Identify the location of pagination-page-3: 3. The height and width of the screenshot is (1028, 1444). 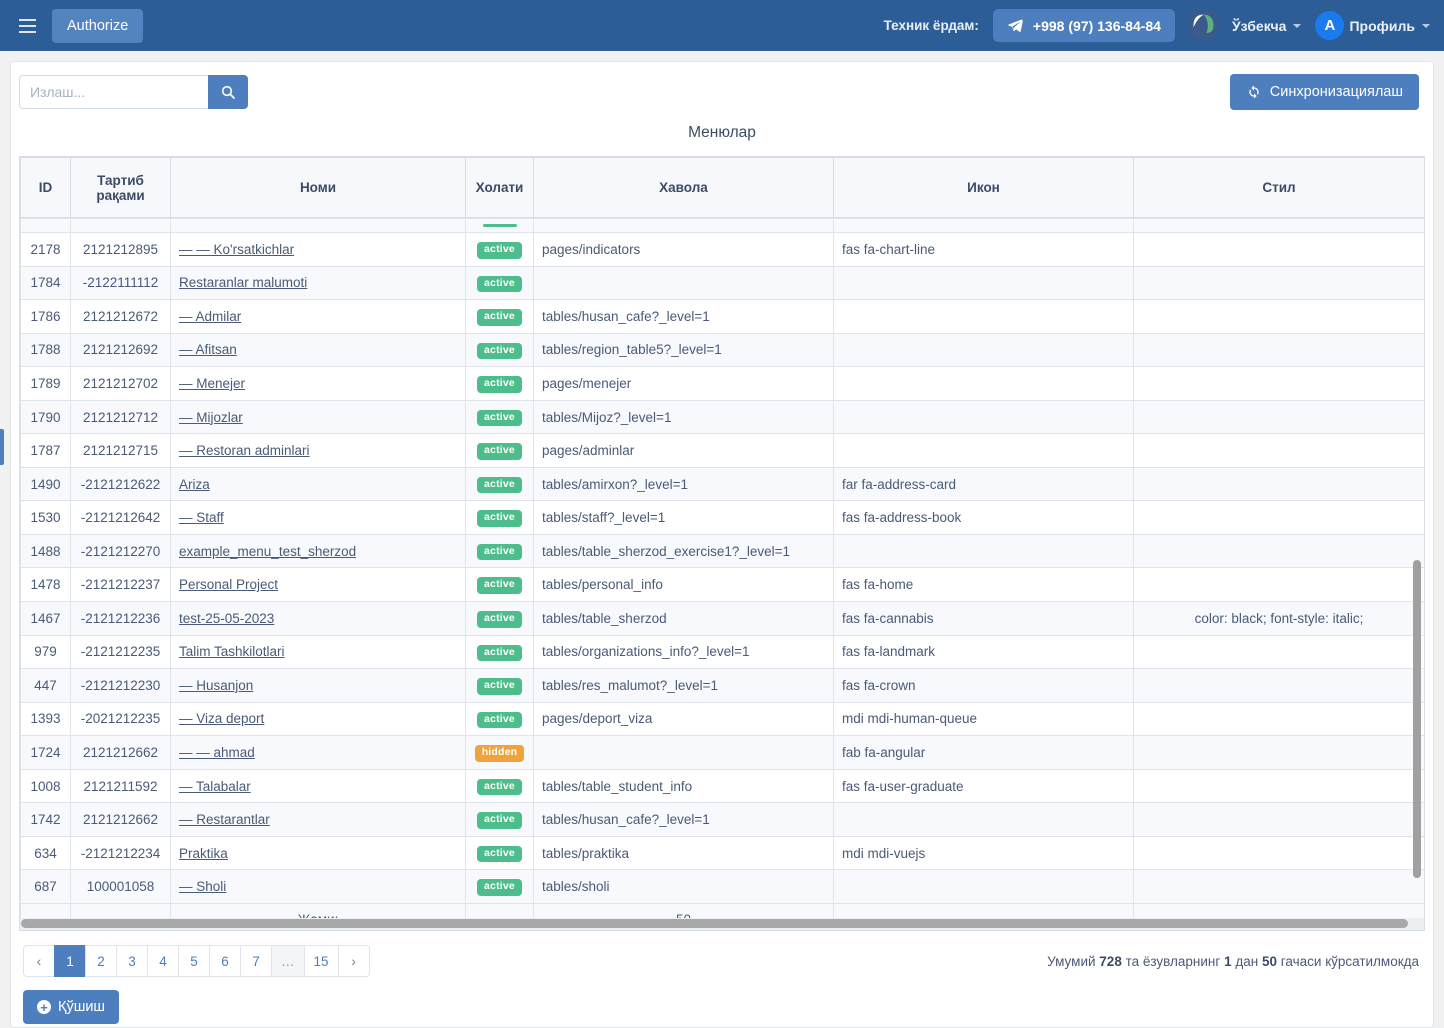
(132, 961).